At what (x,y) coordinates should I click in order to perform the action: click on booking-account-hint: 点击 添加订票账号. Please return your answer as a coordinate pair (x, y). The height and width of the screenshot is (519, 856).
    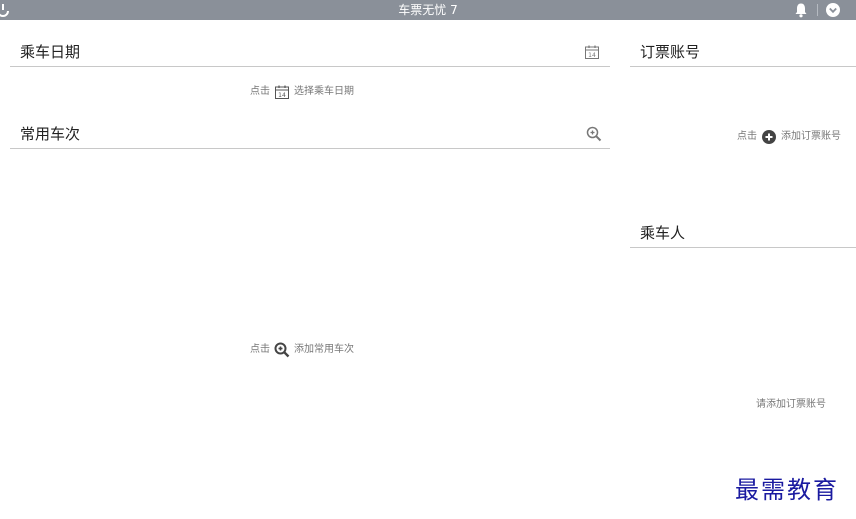
    Looking at the image, I should click on (789, 137).